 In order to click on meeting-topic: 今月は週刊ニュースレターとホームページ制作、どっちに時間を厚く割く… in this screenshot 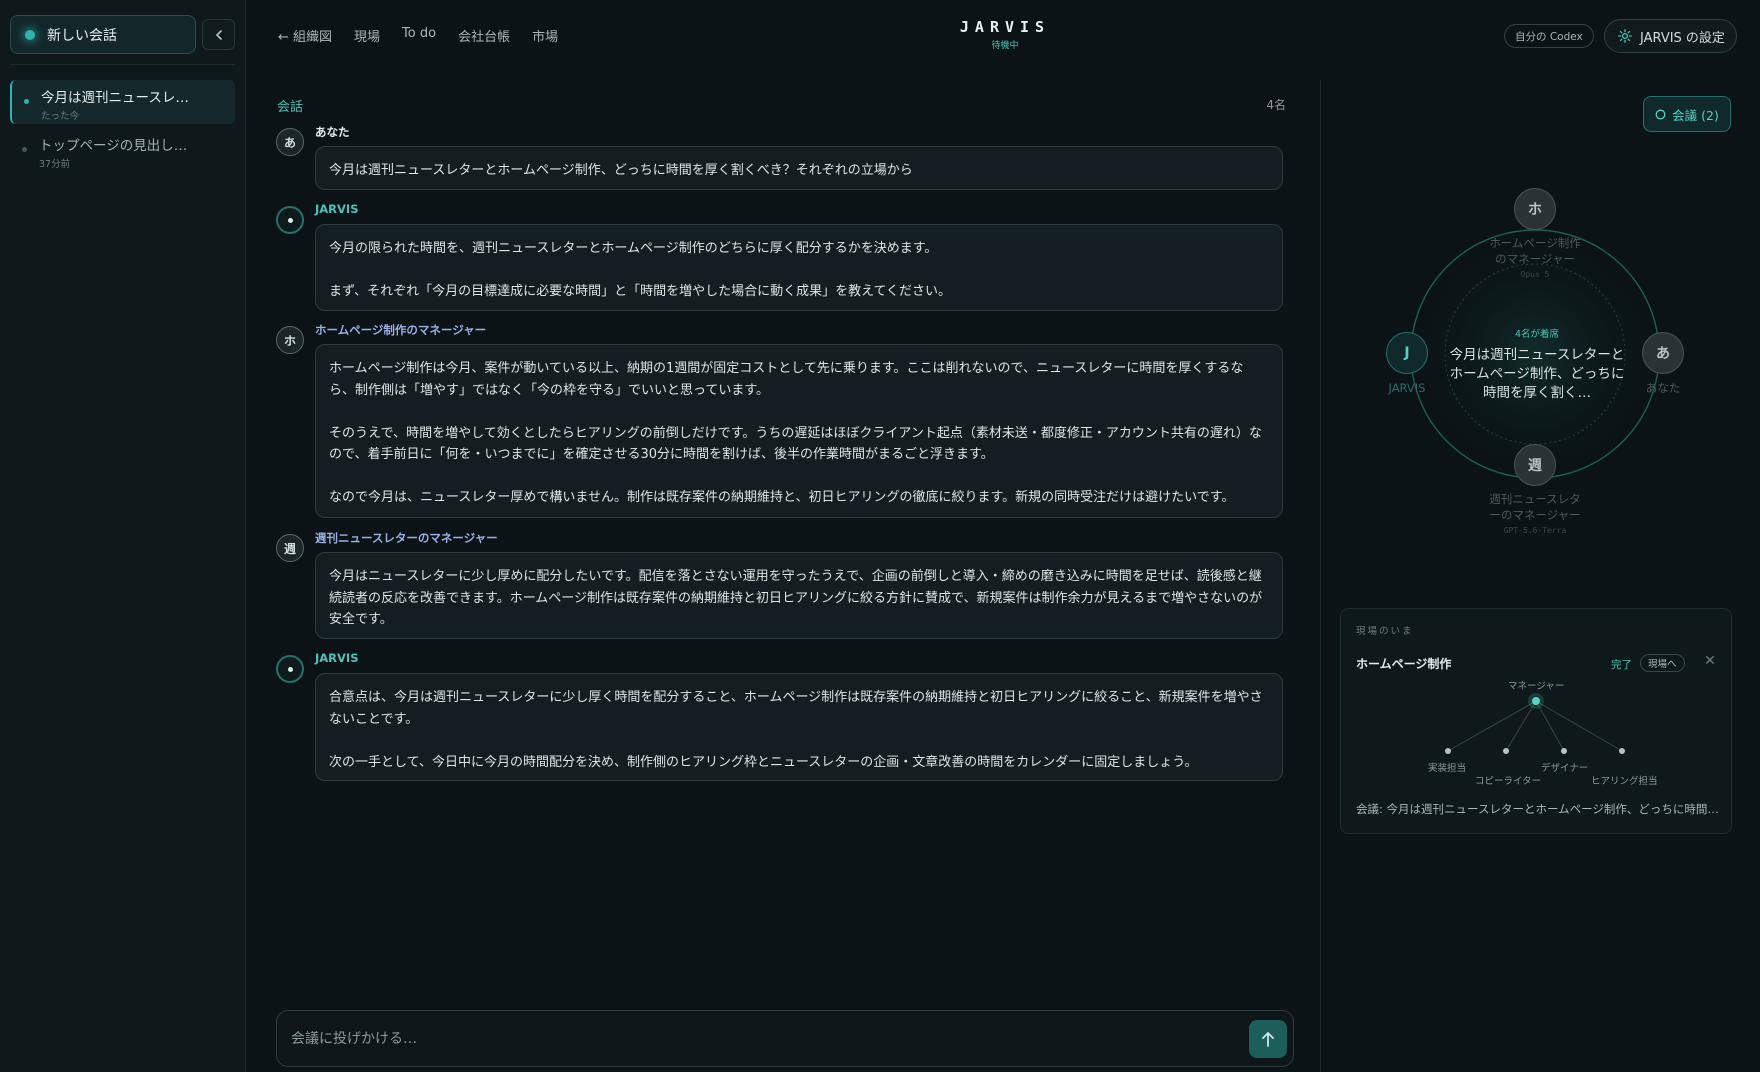, I will do `click(1537, 374)`.